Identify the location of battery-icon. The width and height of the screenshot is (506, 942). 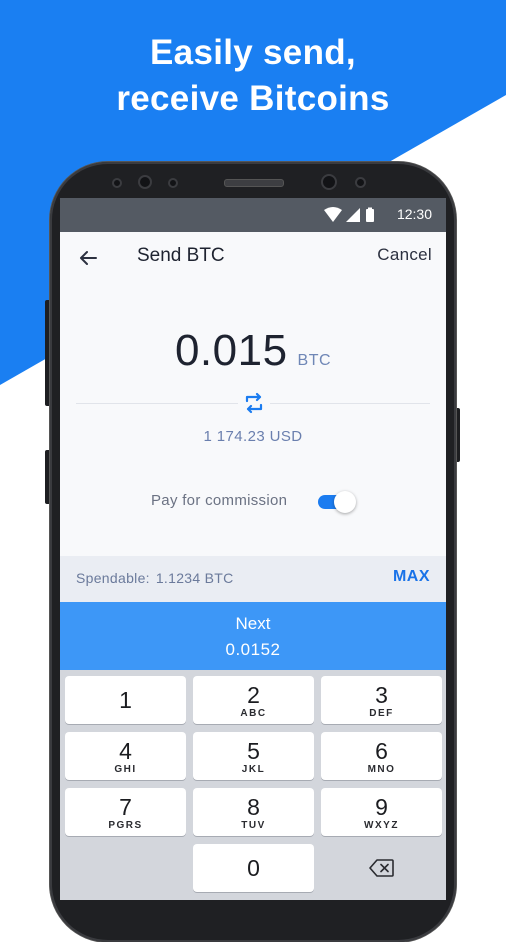
(370, 215).